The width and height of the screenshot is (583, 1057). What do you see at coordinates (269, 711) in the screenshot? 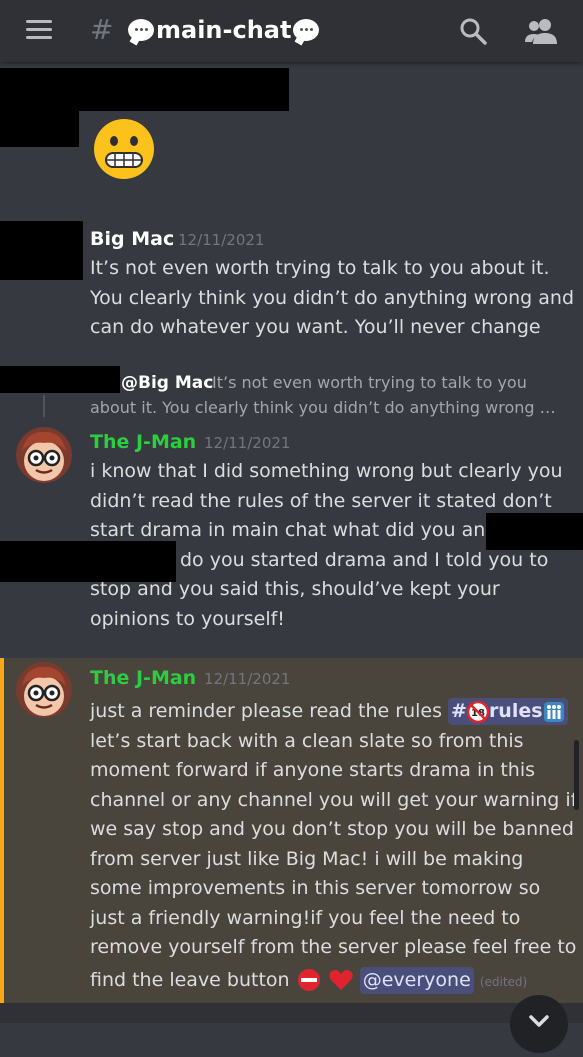
I see `message-text: just a reminder please read the rules` at bounding box center [269, 711].